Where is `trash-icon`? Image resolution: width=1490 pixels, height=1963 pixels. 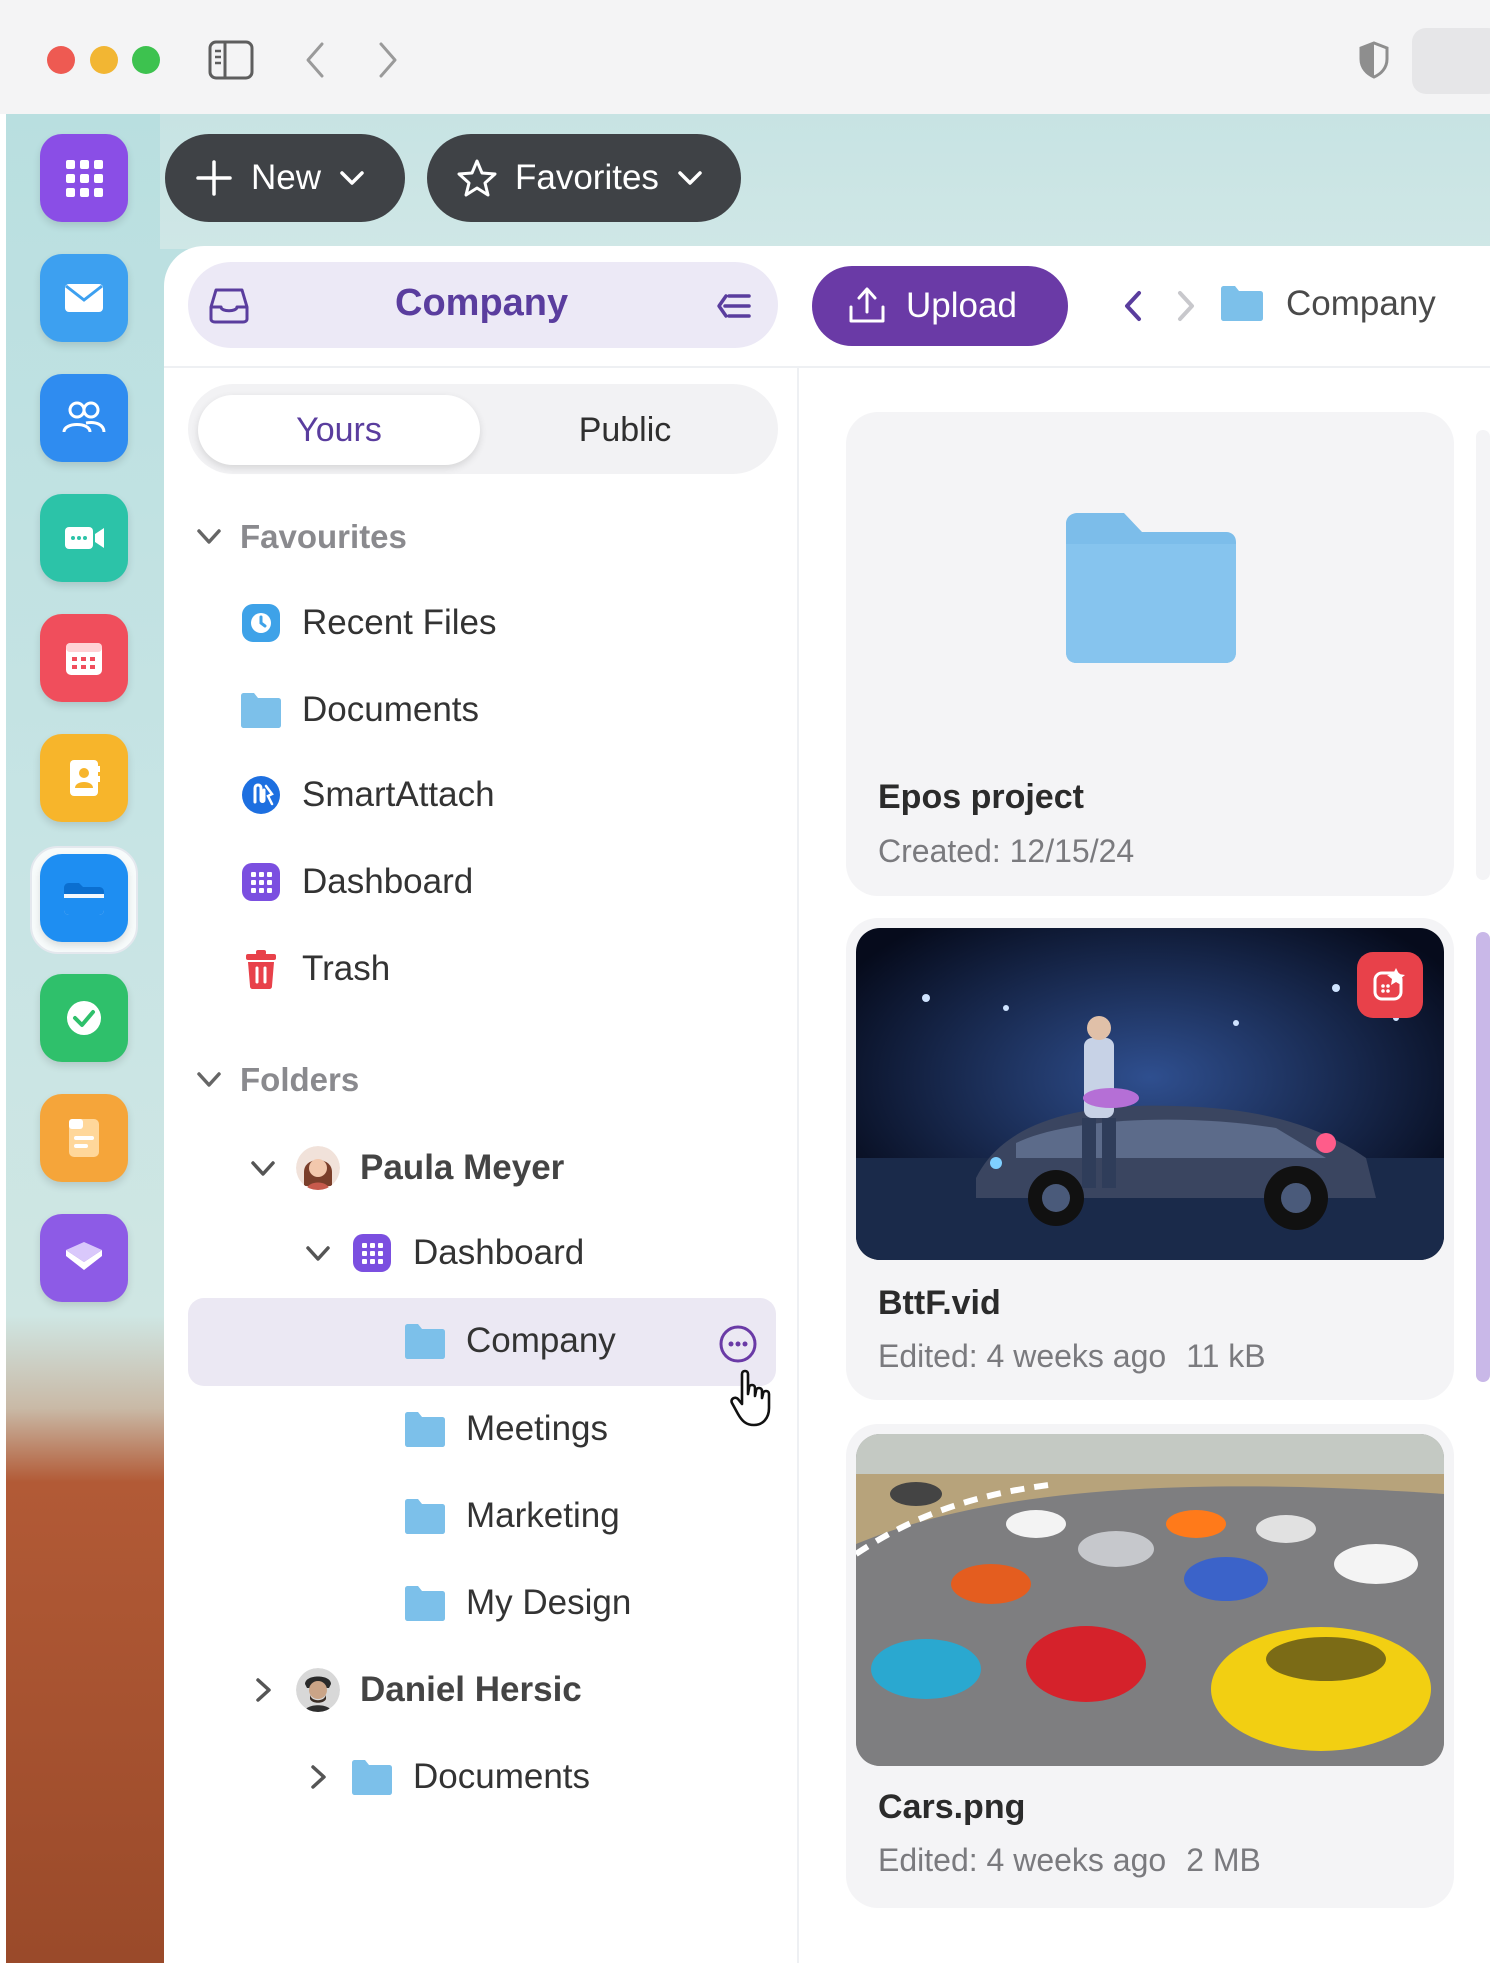 trash-icon is located at coordinates (261, 969).